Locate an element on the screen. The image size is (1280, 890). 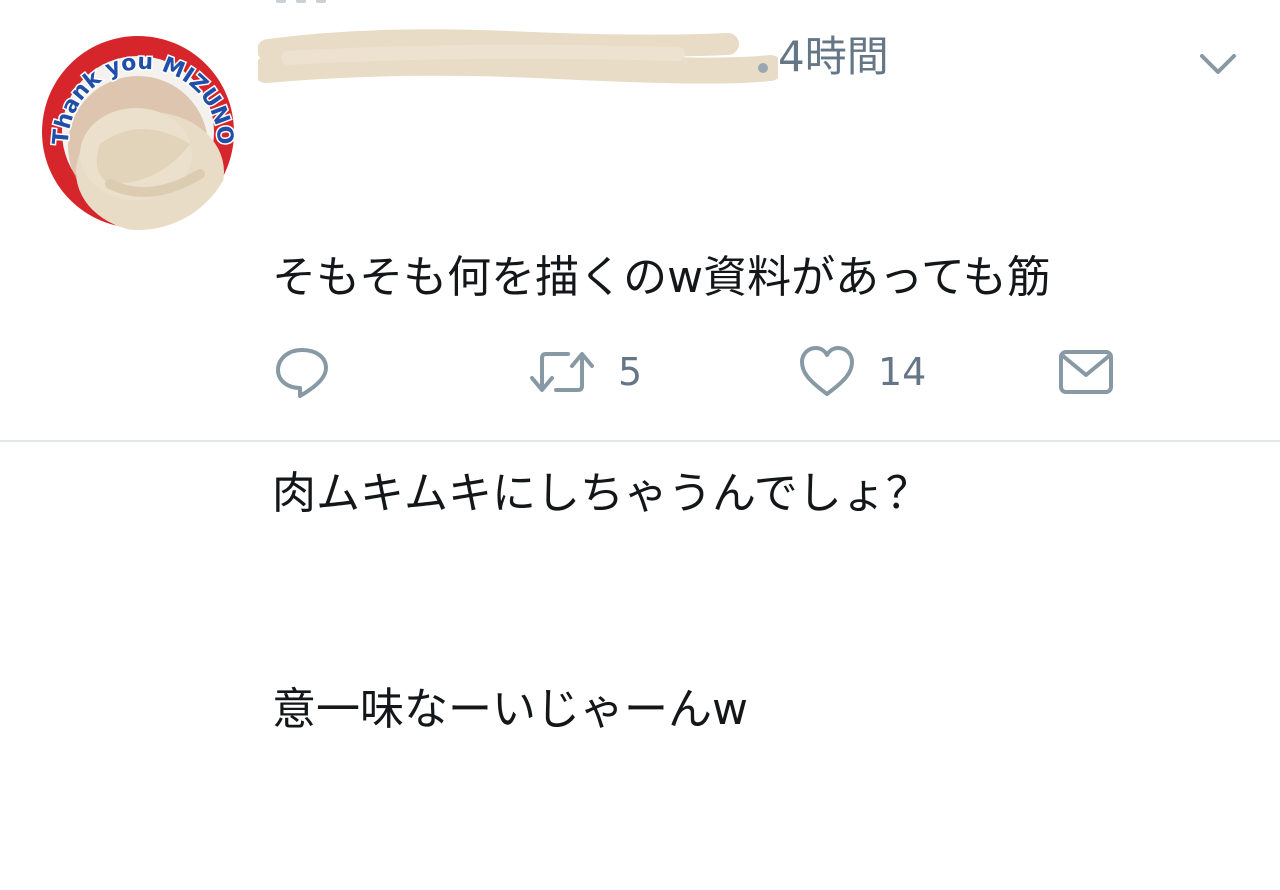
tweet-text-line: 肉ムキムキにしちゃうんでしょ？ is located at coordinates (601, 493).